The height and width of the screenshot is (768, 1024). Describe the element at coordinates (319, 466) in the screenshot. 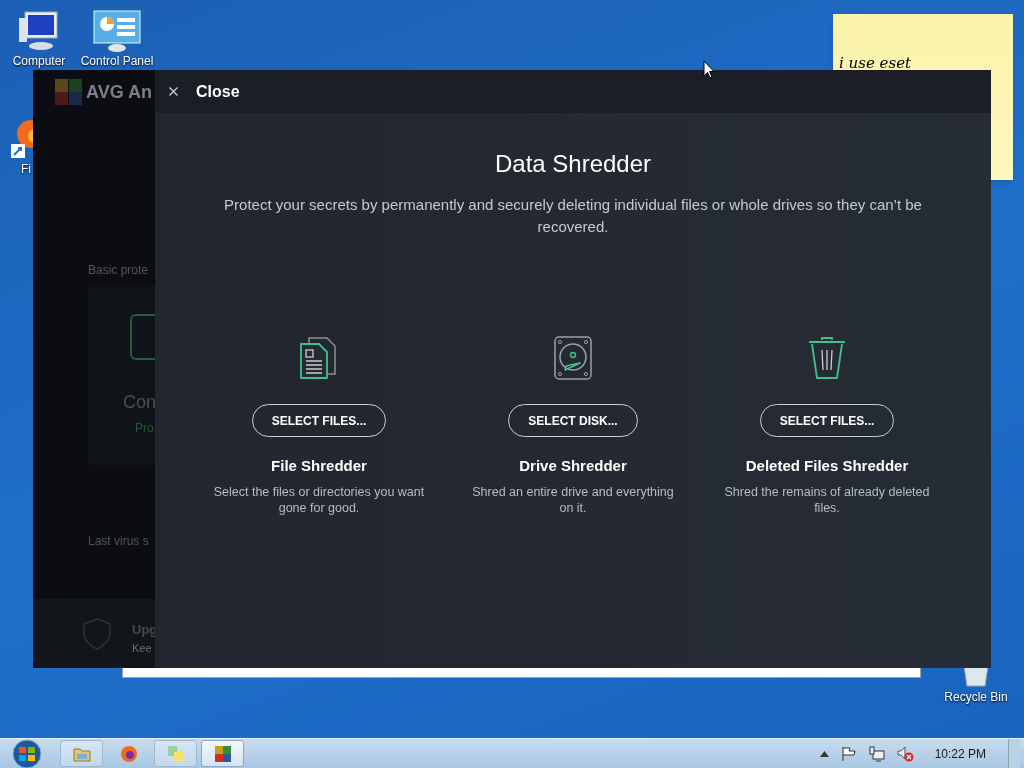

I see `tool-title: File Shredder` at that location.